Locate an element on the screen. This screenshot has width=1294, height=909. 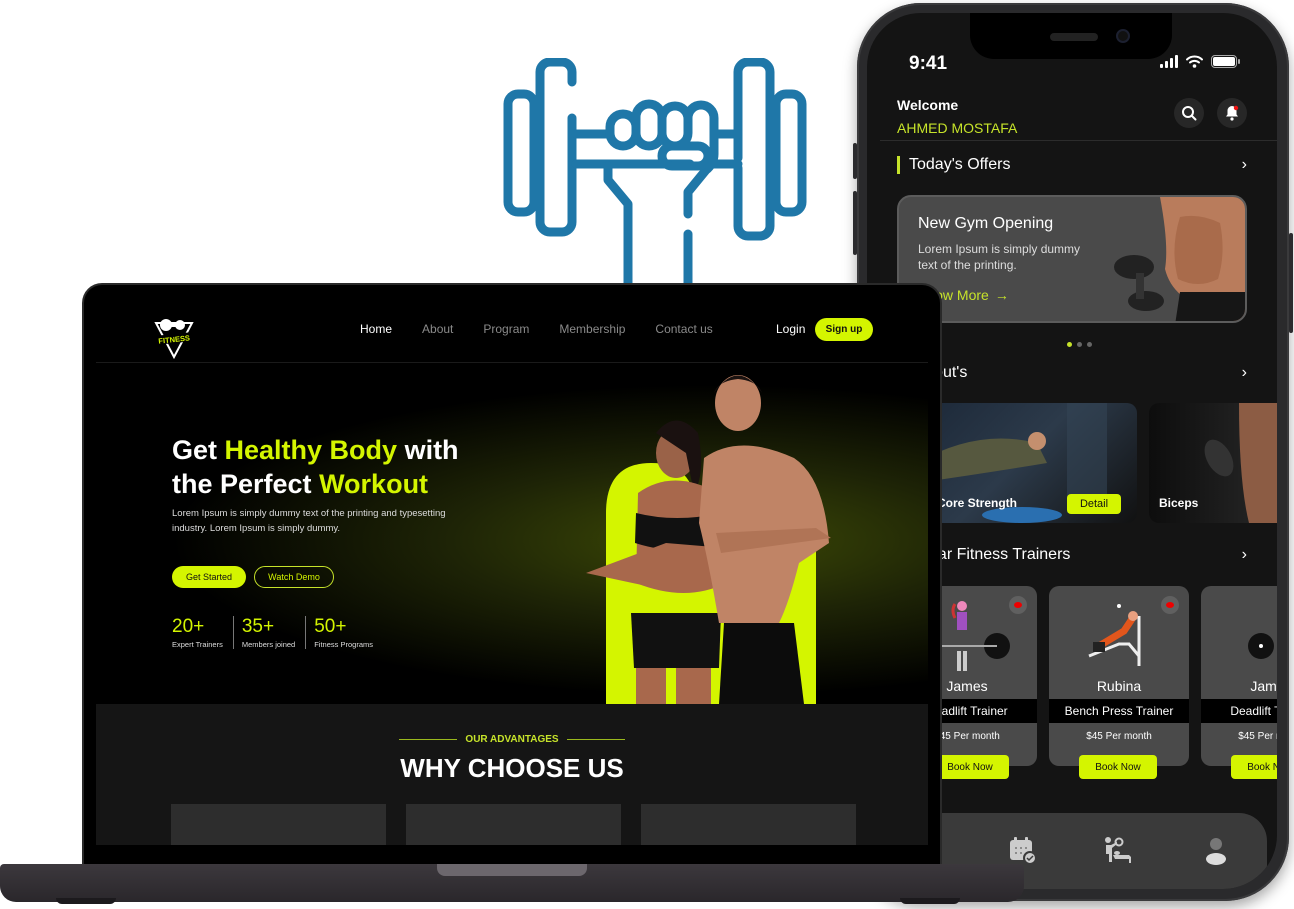
search-icon is located at coordinates (1189, 113).